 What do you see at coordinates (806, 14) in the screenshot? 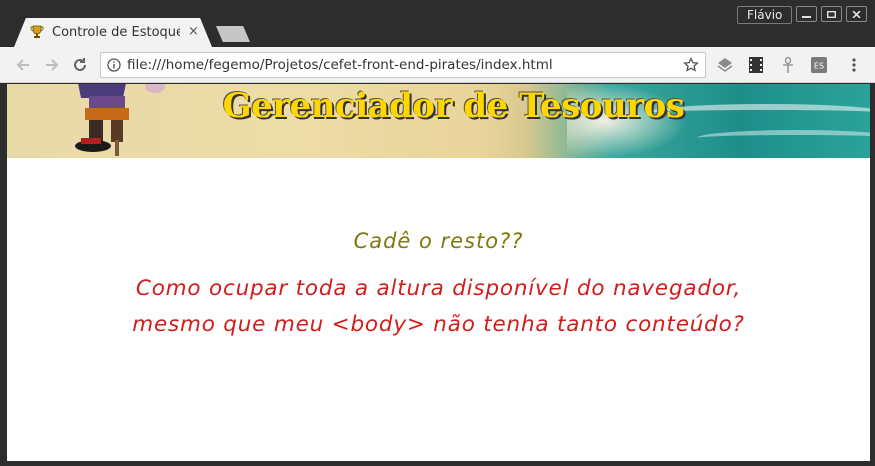
I see `minimize-button` at bounding box center [806, 14].